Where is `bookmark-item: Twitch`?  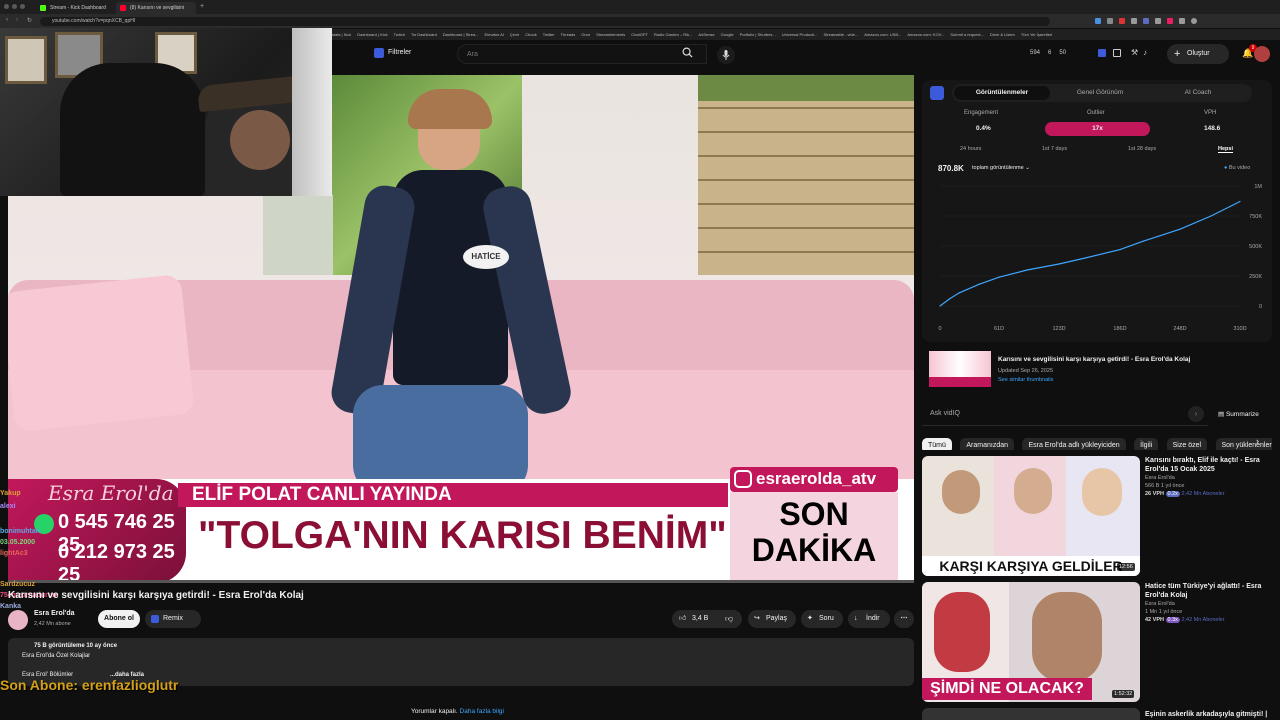 bookmark-item: Twitch is located at coordinates (399, 34).